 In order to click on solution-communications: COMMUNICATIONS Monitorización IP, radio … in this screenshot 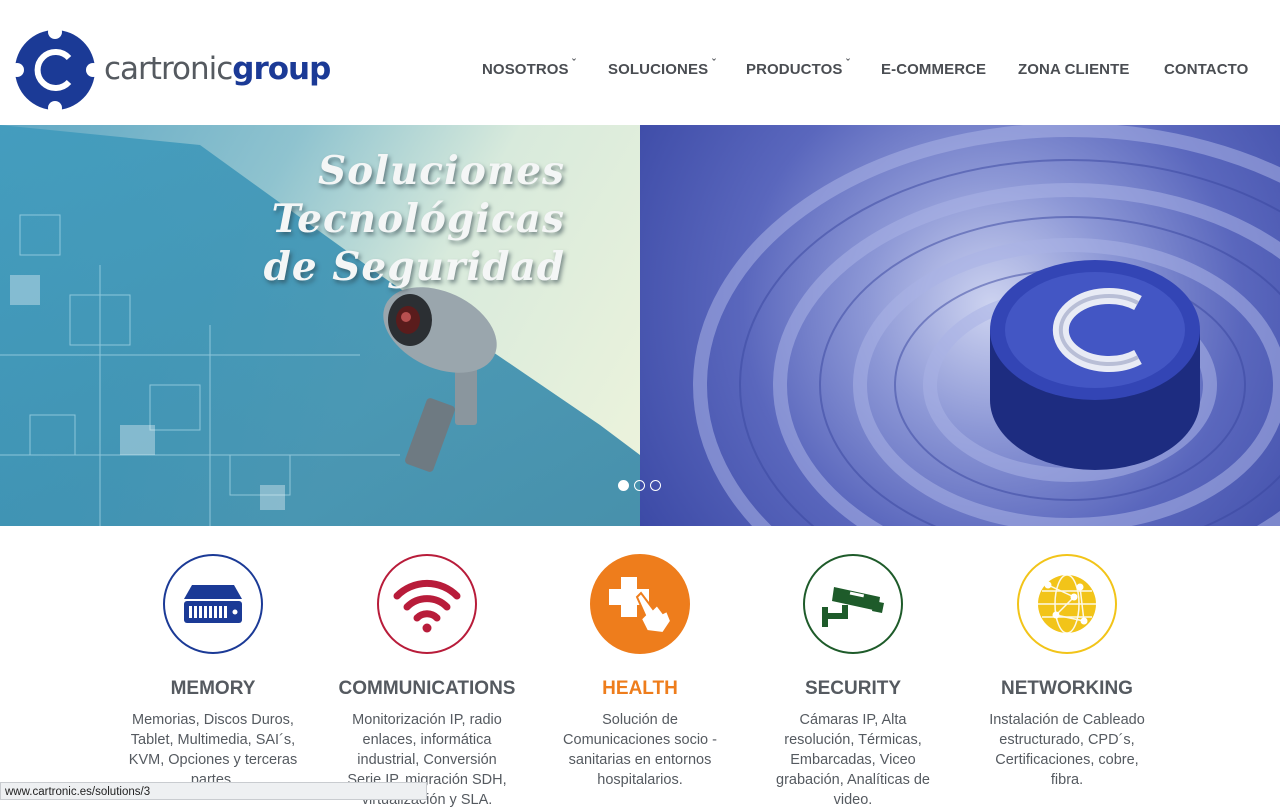, I will do `click(427, 682)`.